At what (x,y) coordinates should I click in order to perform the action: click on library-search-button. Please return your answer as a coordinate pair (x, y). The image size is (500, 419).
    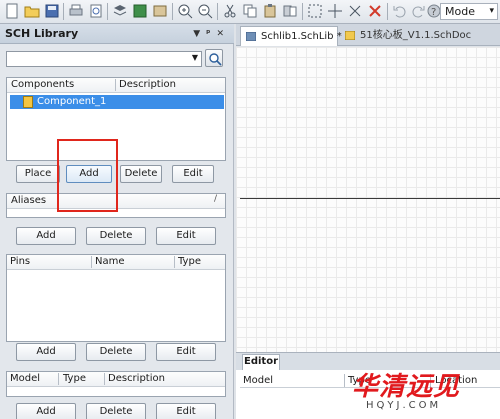
    Looking at the image, I should click on (214, 58).